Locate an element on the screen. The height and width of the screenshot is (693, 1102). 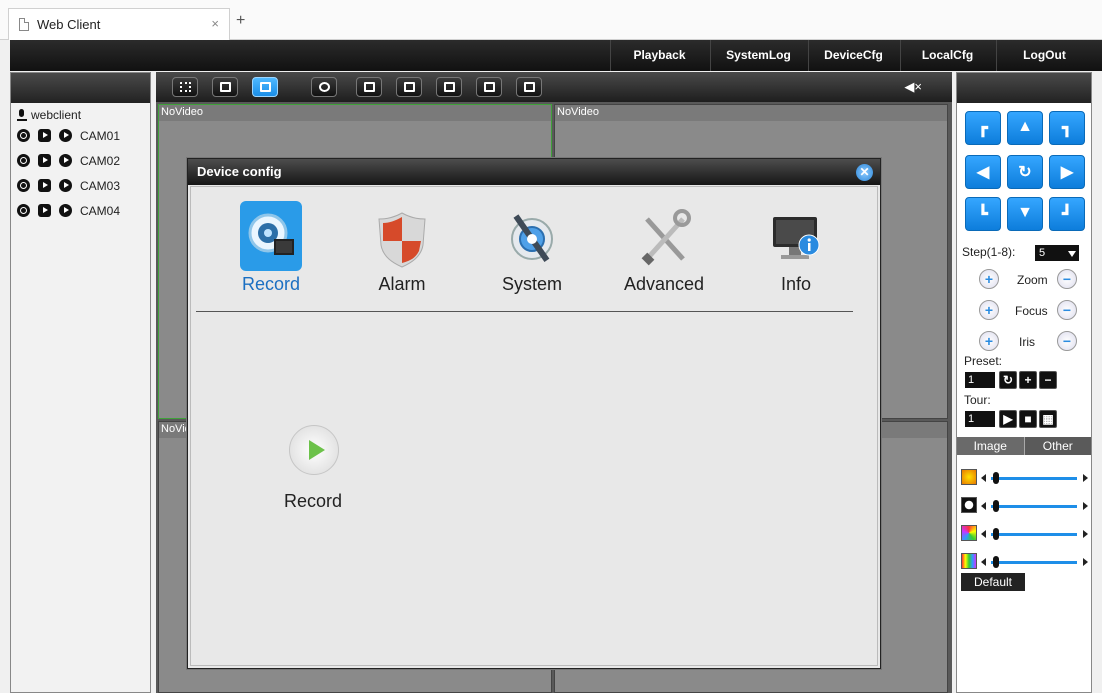
dialog-titlebar: Device config ✕ is located at coordinates (534, 172).